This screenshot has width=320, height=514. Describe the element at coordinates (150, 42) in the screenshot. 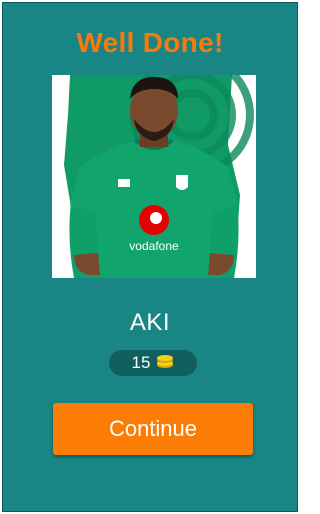

I see `page-title: Well Done!` at that location.